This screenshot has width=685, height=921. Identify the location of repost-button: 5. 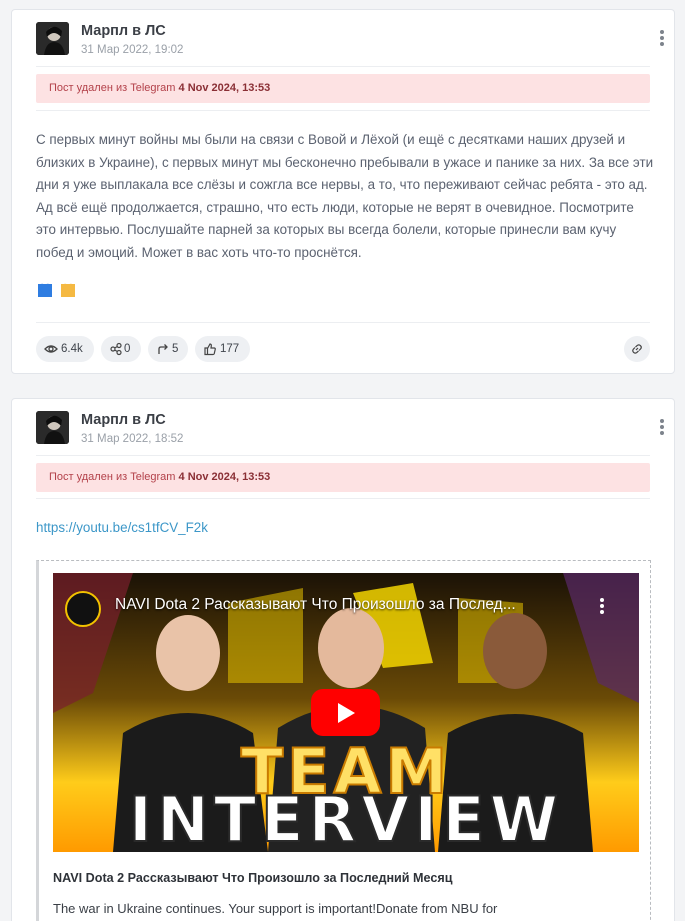
(168, 349).